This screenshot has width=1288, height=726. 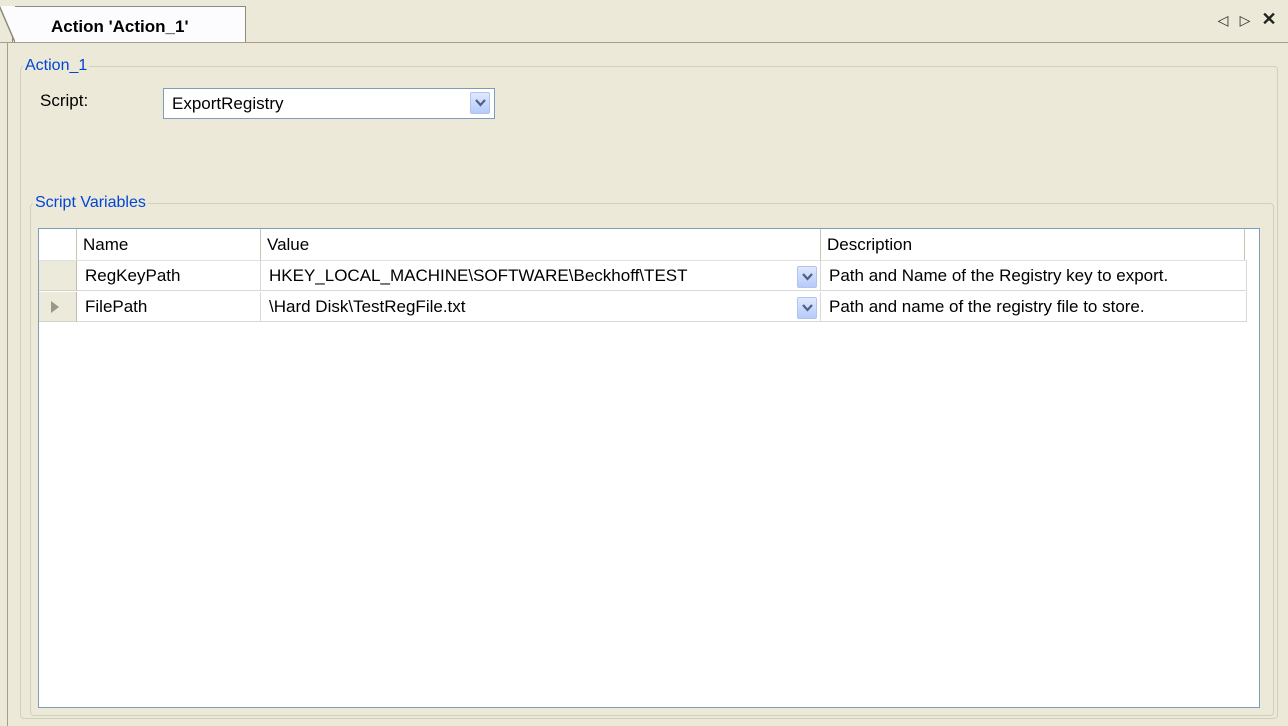 What do you see at coordinates (169, 307) in the screenshot?
I see `cell-name: FilePath` at bounding box center [169, 307].